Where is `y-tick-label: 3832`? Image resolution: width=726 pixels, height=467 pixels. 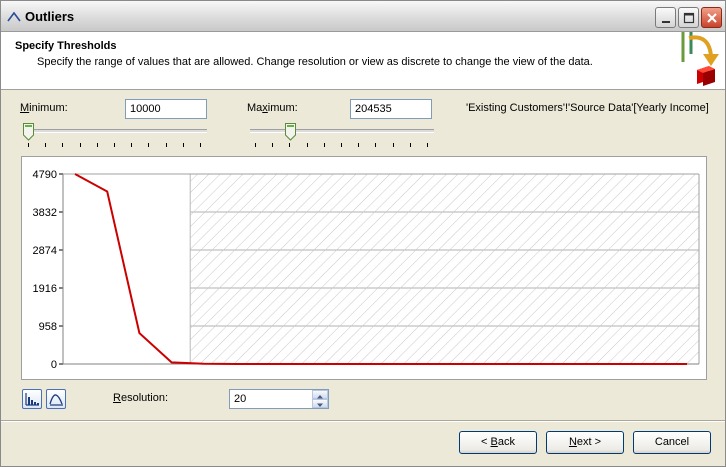
y-tick-label: 3832 is located at coordinates (45, 213).